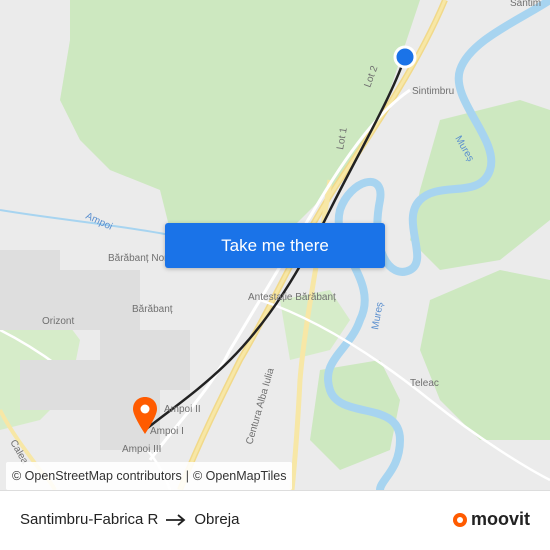  What do you see at coordinates (525, 4) in the screenshot?
I see `place-label-santimbru-top: Sântim` at bounding box center [525, 4].